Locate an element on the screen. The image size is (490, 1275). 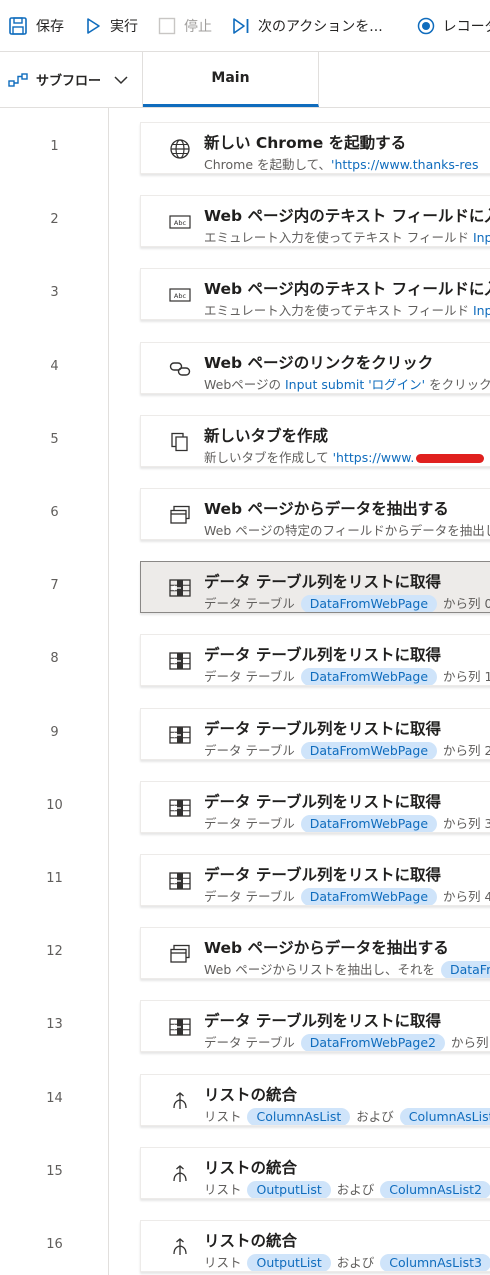
extract-icon is located at coordinates (180, 515).